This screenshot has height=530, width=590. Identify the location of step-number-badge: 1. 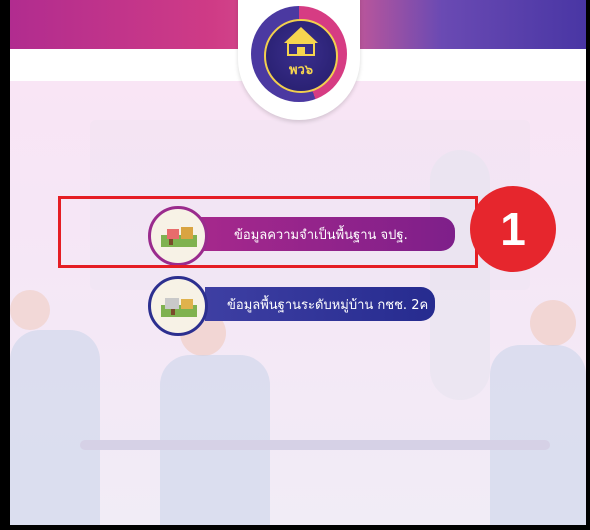
(513, 229).